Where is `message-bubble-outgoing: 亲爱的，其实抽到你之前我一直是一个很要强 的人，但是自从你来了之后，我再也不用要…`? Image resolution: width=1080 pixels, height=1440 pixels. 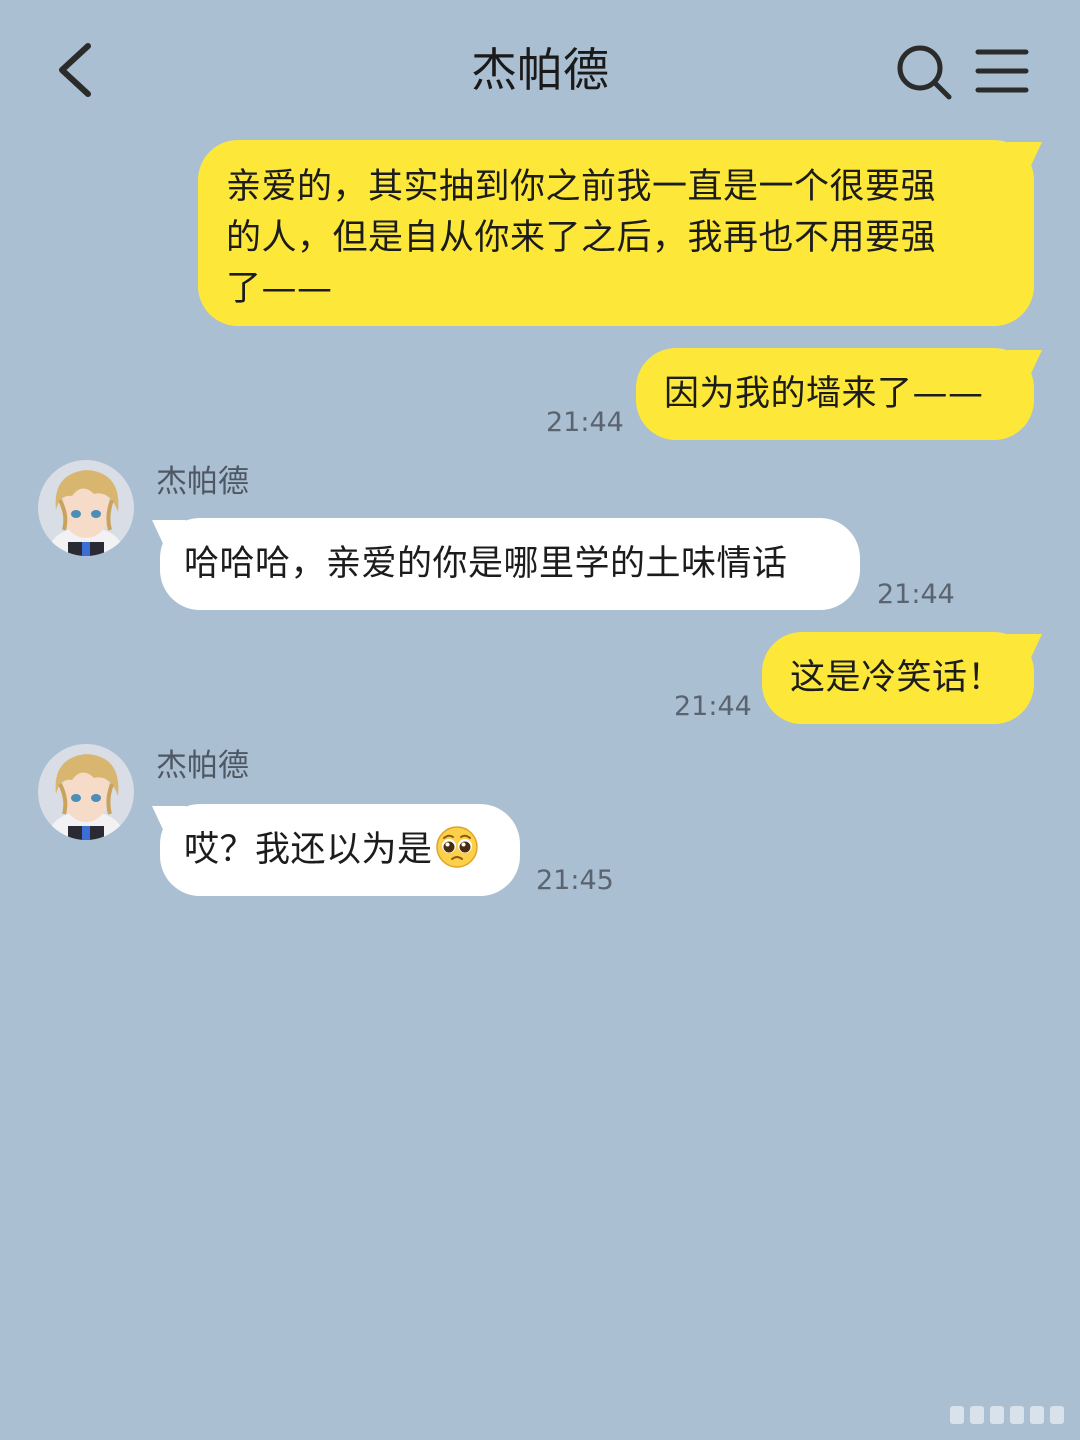
message-bubble-outgoing: 亲爱的，其实抽到你之前我一直是一个很要强 的人，但是自从你来了之后，我再也不用要… is located at coordinates (620, 233).